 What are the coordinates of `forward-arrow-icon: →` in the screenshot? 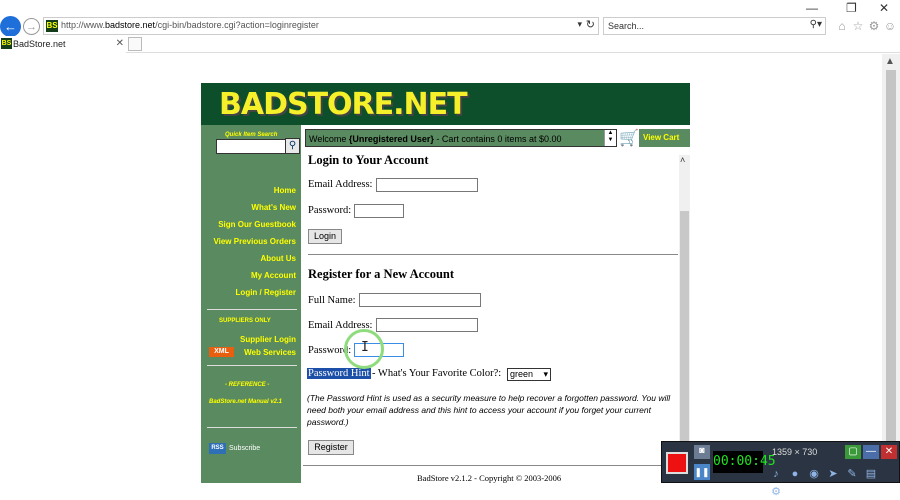 It's located at (31, 26).